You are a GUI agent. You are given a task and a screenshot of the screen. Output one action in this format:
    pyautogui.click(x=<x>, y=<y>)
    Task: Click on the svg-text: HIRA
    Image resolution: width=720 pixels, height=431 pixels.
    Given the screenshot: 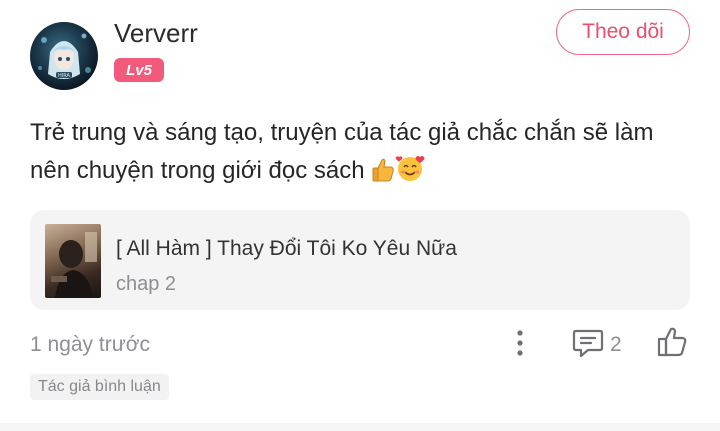 What is the action you would take?
    pyautogui.click(x=64, y=76)
    